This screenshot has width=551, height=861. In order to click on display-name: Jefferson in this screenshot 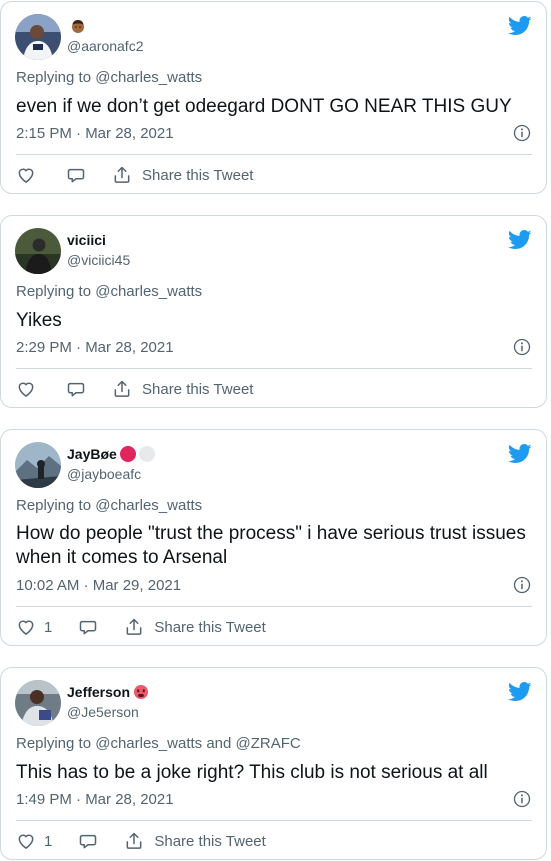, I will do `click(108, 692)`.